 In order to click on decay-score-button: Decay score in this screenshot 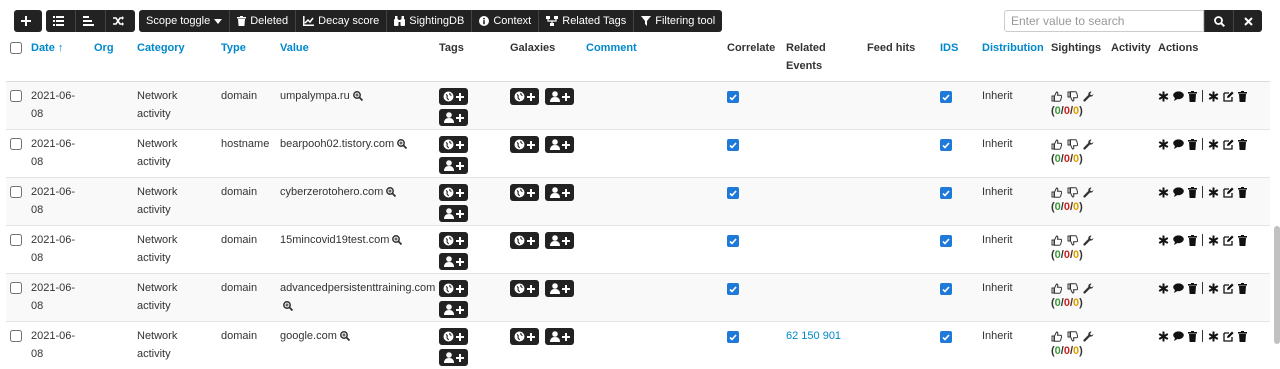, I will do `click(341, 21)`.